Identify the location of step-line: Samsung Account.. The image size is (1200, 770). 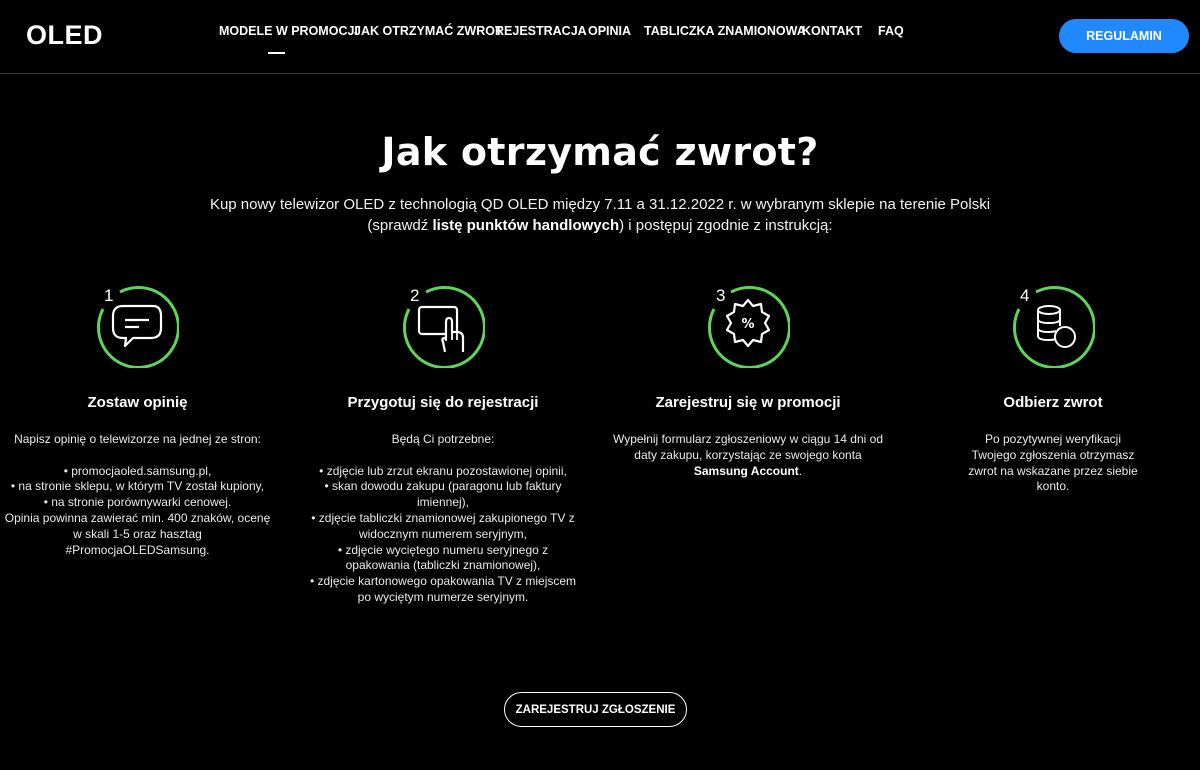
(748, 472).